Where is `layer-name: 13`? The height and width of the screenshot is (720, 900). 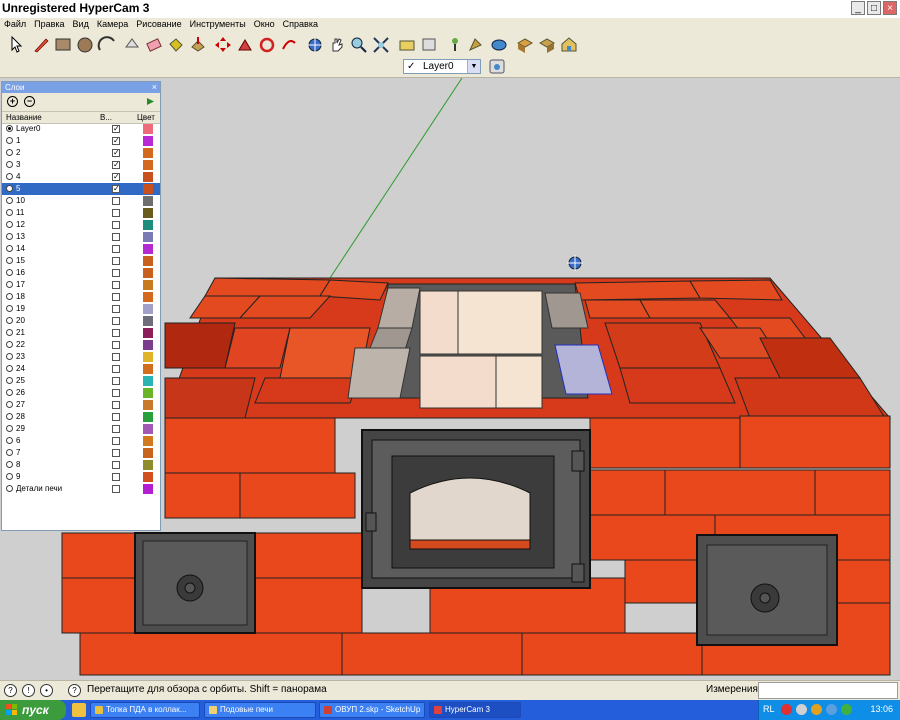
layer-name: 13 is located at coordinates (20, 237).